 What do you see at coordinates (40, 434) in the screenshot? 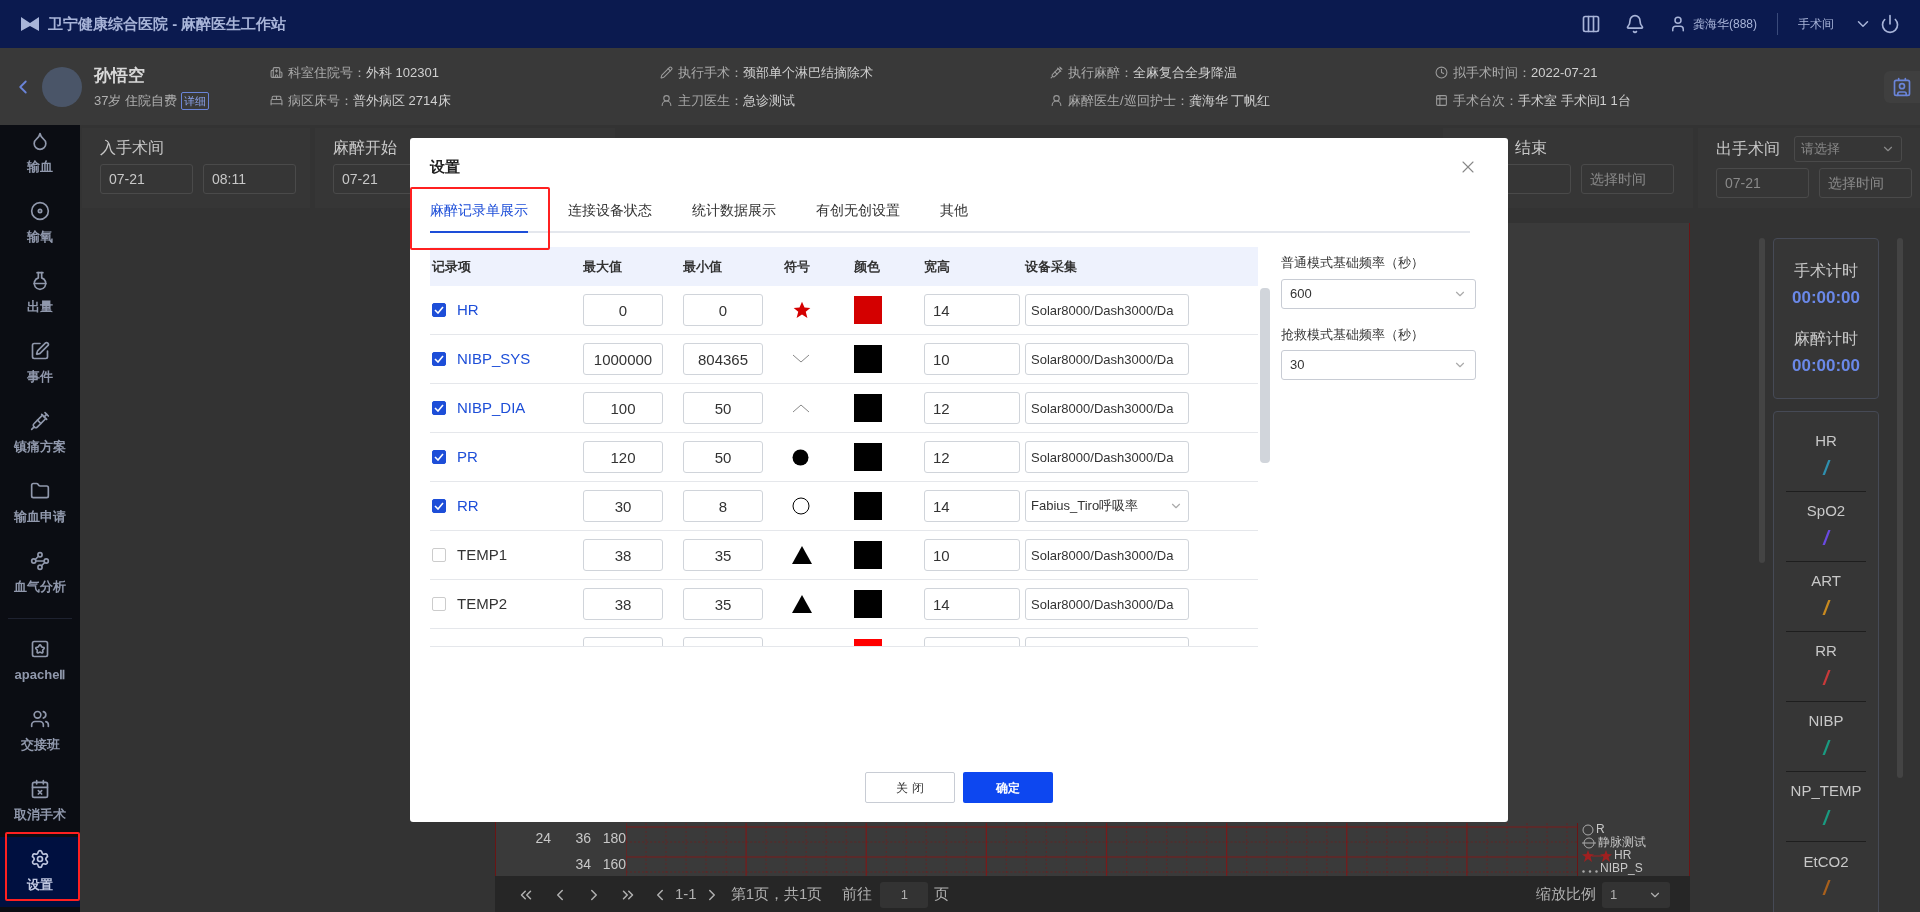
I see `sidebar-item: 镇痛方案` at bounding box center [40, 434].